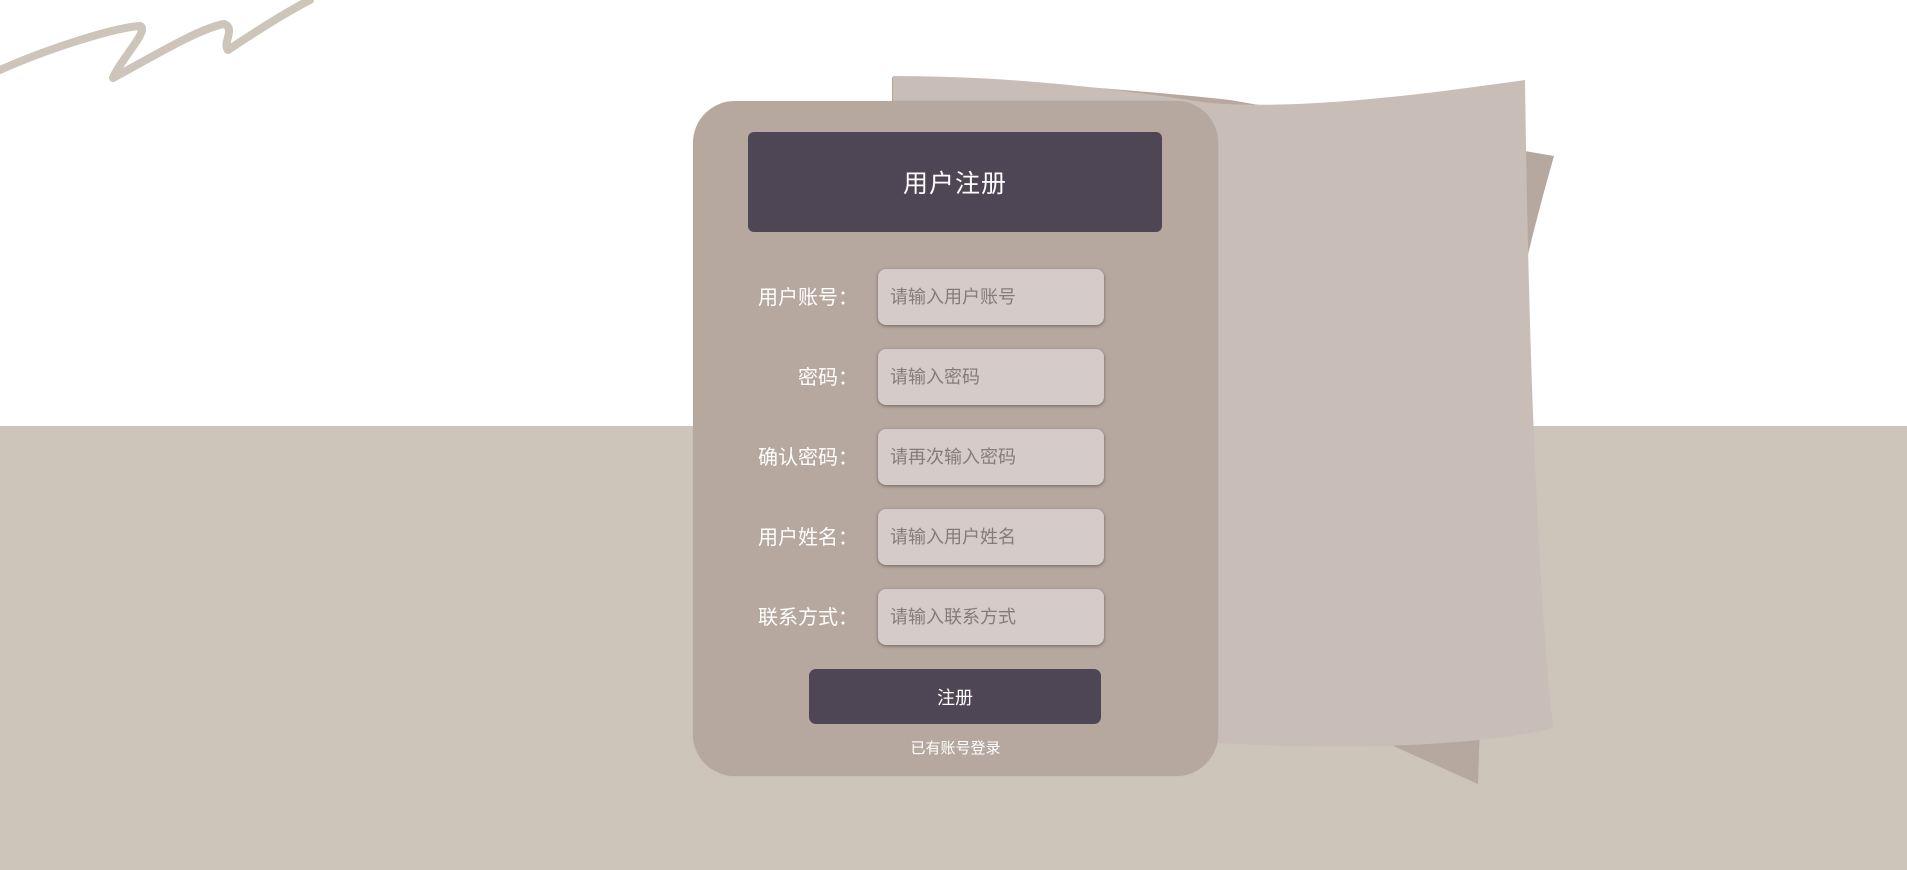 The width and height of the screenshot is (1907, 870). Describe the element at coordinates (955, 182) in the screenshot. I see `page-title: 用户注册` at that location.